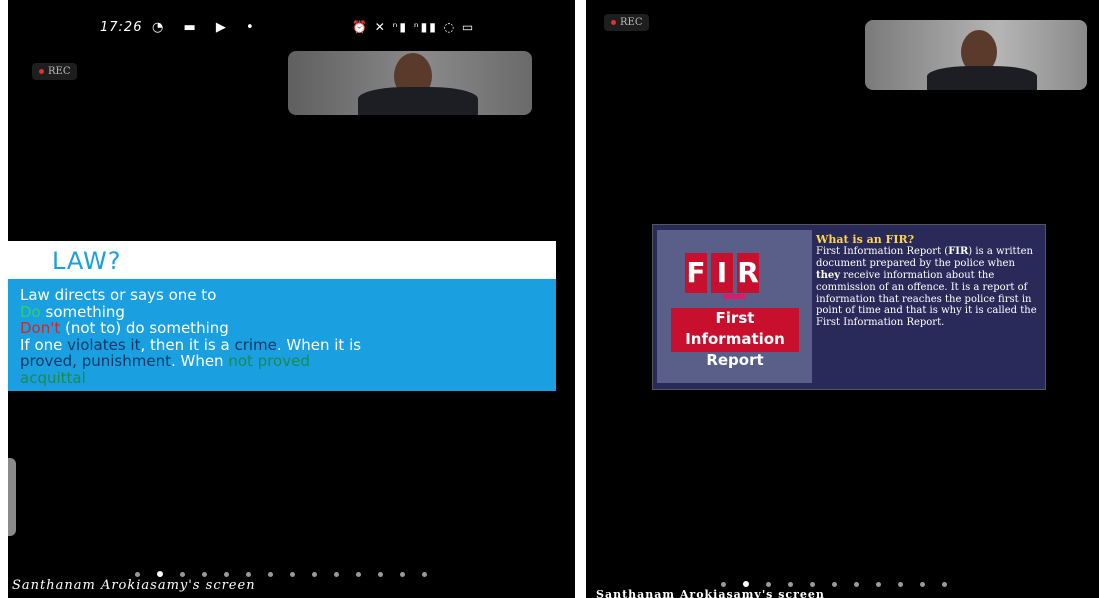  Describe the element at coordinates (696, 273) in the screenshot. I see `fir-letter: F` at that location.